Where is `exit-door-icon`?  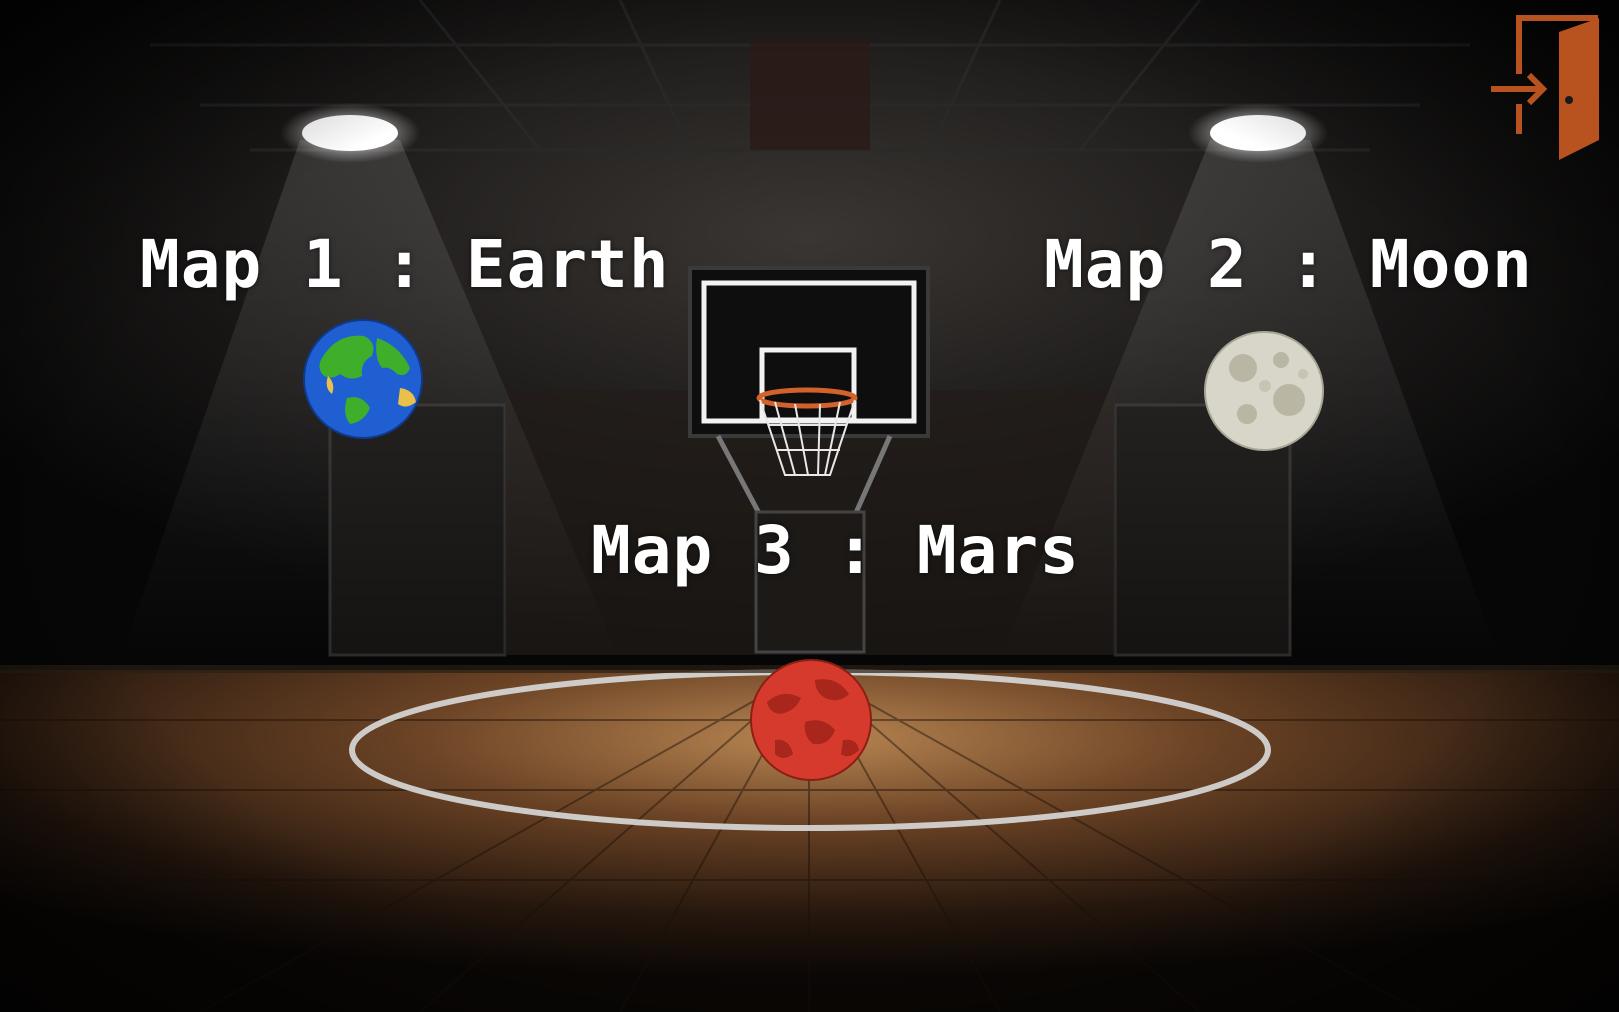 exit-door-icon is located at coordinates (1545, 87).